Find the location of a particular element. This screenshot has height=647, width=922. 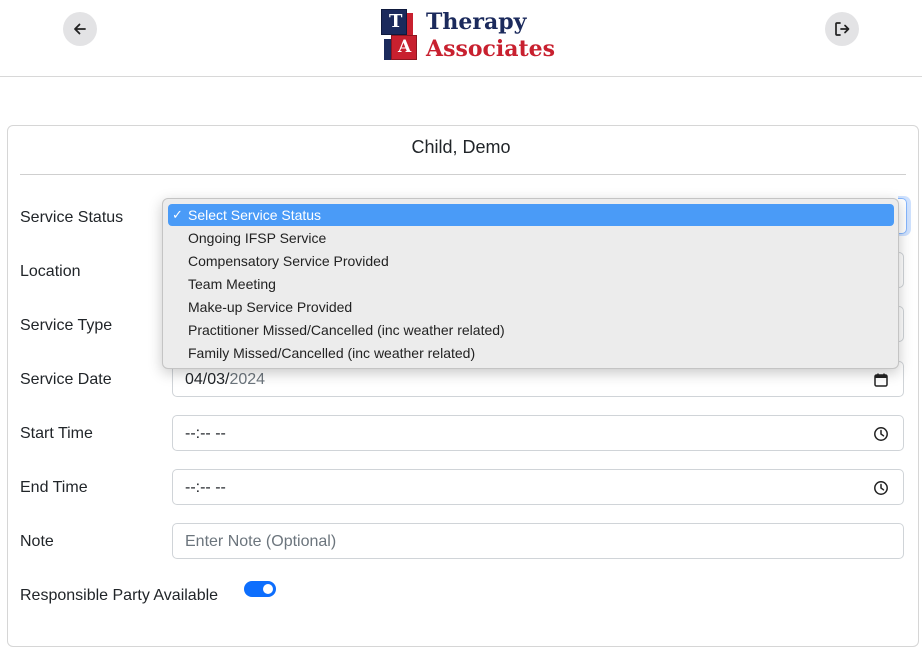

logo-block-bottom-letter: A is located at coordinates (405, 47).